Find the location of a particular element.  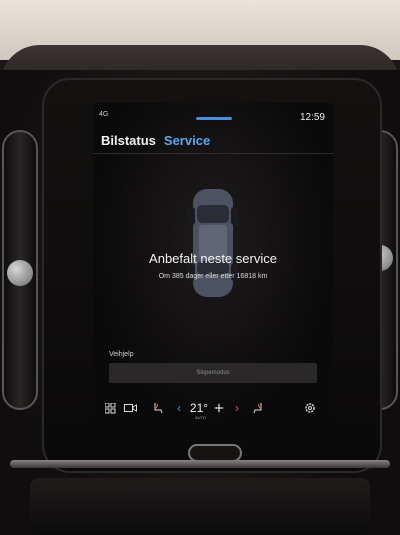

signal-indicator: 4G is located at coordinates (104, 114).